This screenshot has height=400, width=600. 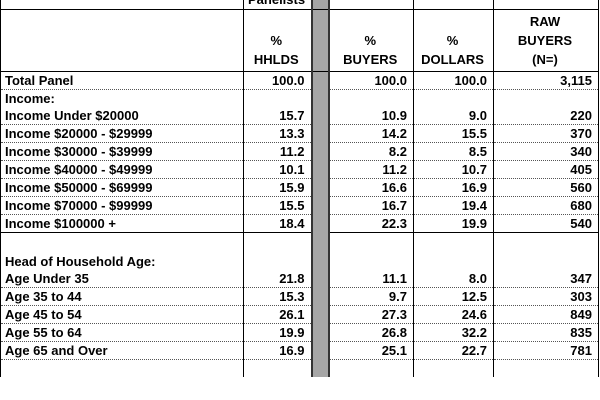 What do you see at coordinates (122, 80) in the screenshot?
I see `row-label: Total Panel` at bounding box center [122, 80].